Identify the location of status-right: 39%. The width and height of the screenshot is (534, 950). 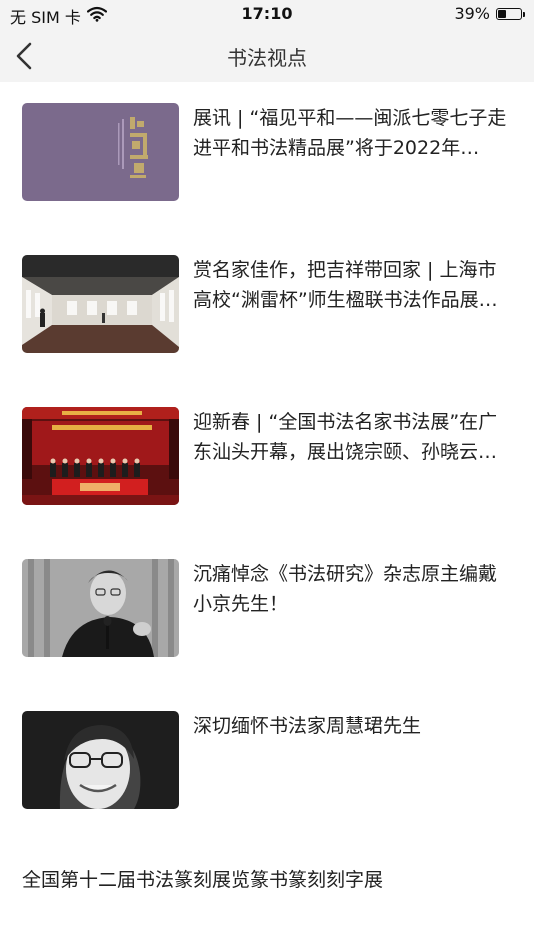
(489, 13).